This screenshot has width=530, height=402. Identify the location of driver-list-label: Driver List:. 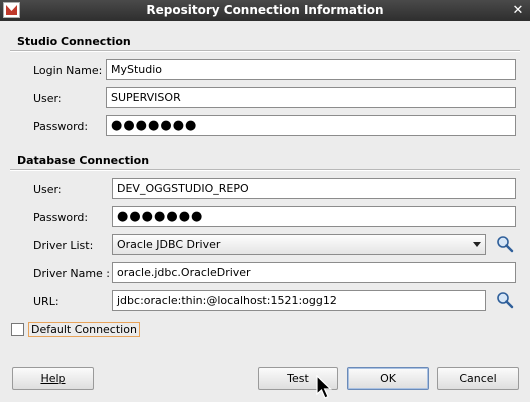
(63, 245).